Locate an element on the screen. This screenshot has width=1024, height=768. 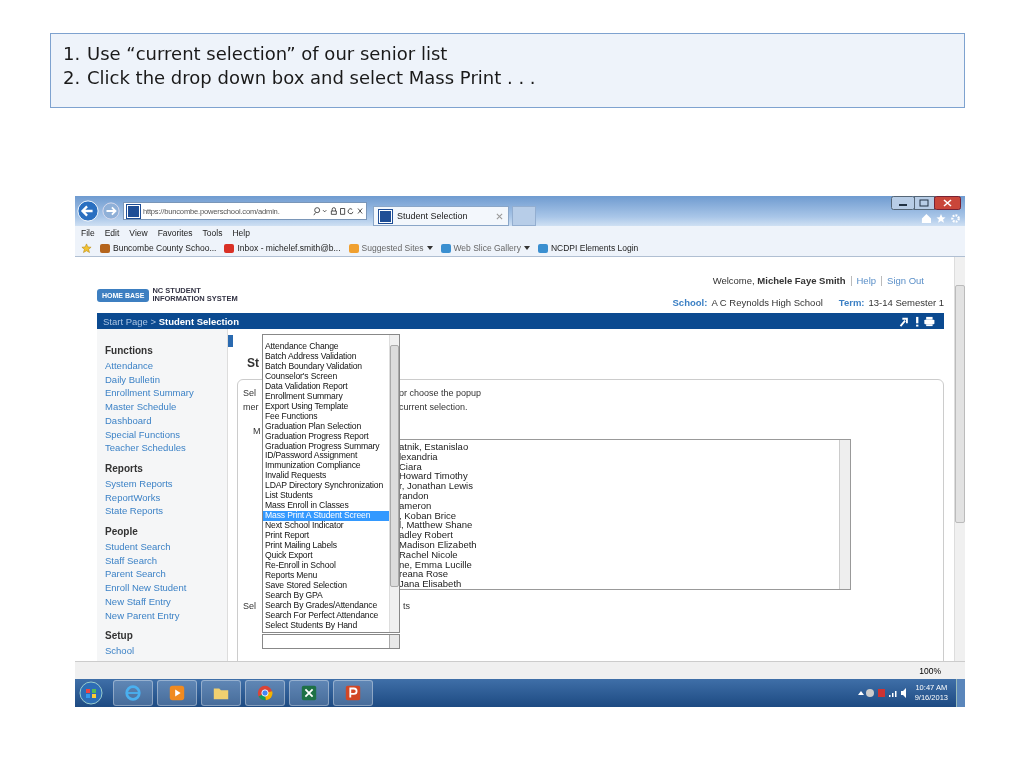
sidebar-link: New Parent Entry is located at coordinates (166, 615).